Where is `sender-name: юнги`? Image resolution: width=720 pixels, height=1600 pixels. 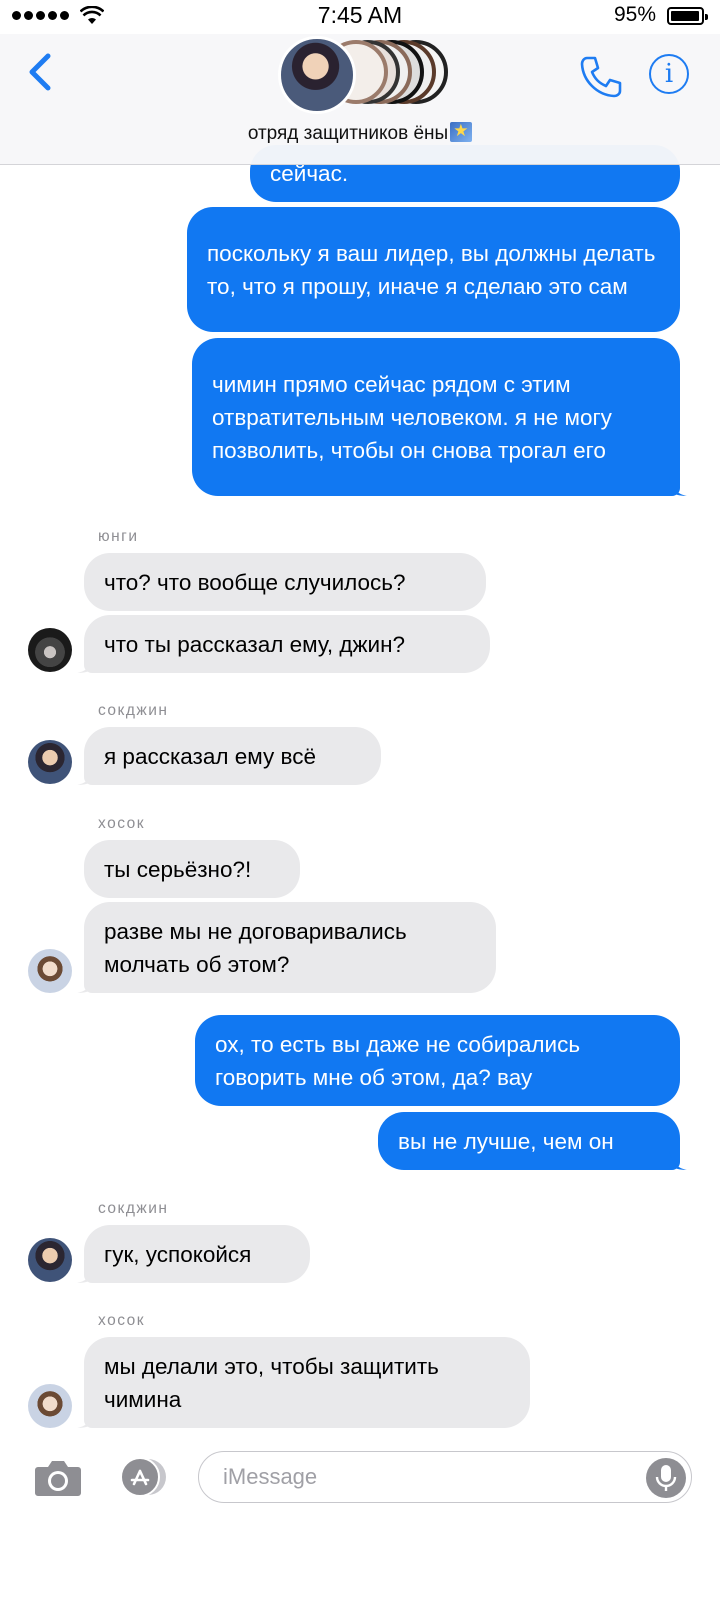 sender-name: юнги is located at coordinates (118, 536).